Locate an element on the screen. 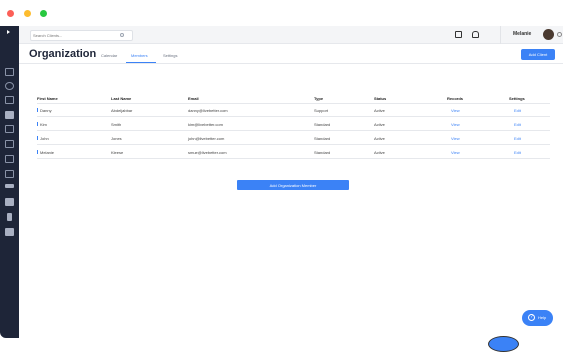 This screenshot has width=563, height=352. bars-icon is located at coordinates (9, 217).